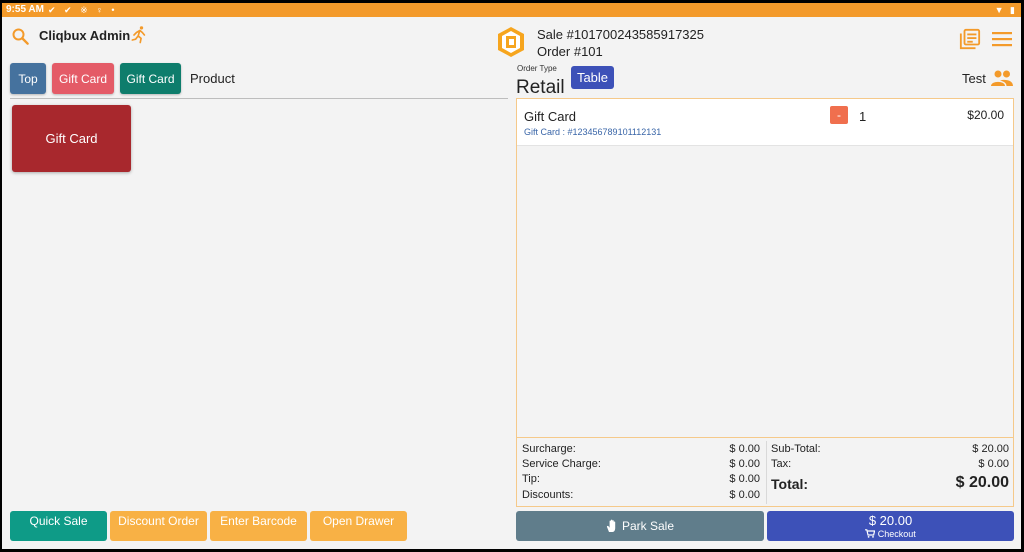 The image size is (1024, 552). I want to click on surcharge-value: $ 0.00, so click(744, 449).